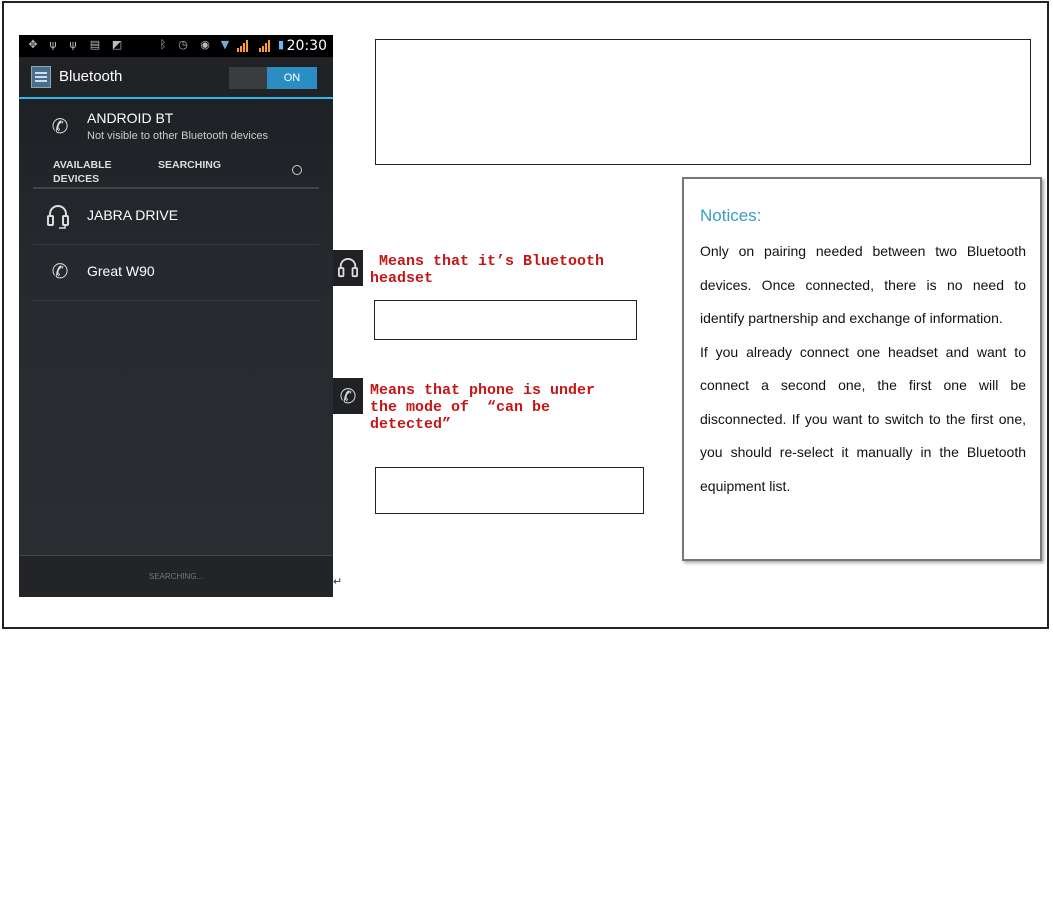 This screenshot has height=899, width=1053. What do you see at coordinates (176, 172) in the screenshot?
I see `available-devices-header: AVAILABLE DEVICES SEARCHING` at bounding box center [176, 172].